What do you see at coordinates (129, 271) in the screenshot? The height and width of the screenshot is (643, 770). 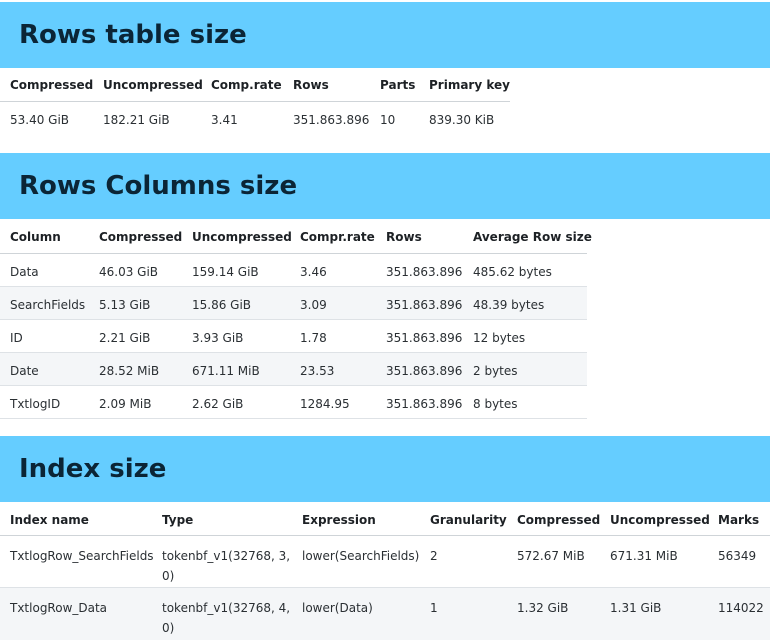 I see `table-cell: 46.03 GiB` at bounding box center [129, 271].